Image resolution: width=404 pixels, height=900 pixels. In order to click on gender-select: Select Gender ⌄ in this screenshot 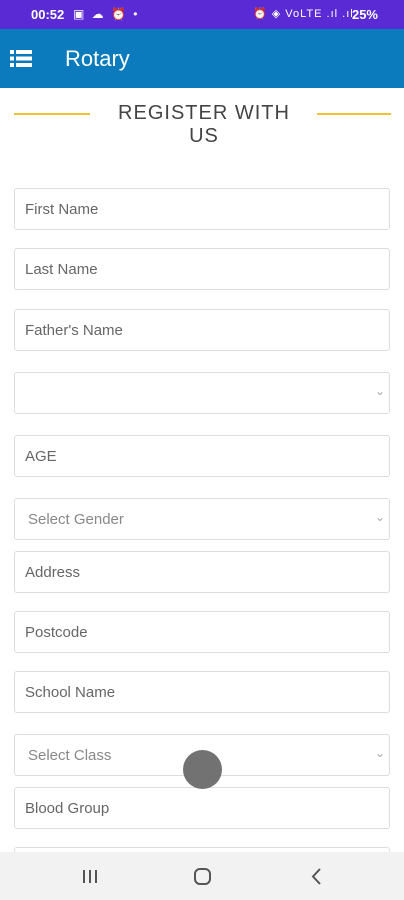, I will do `click(202, 519)`.